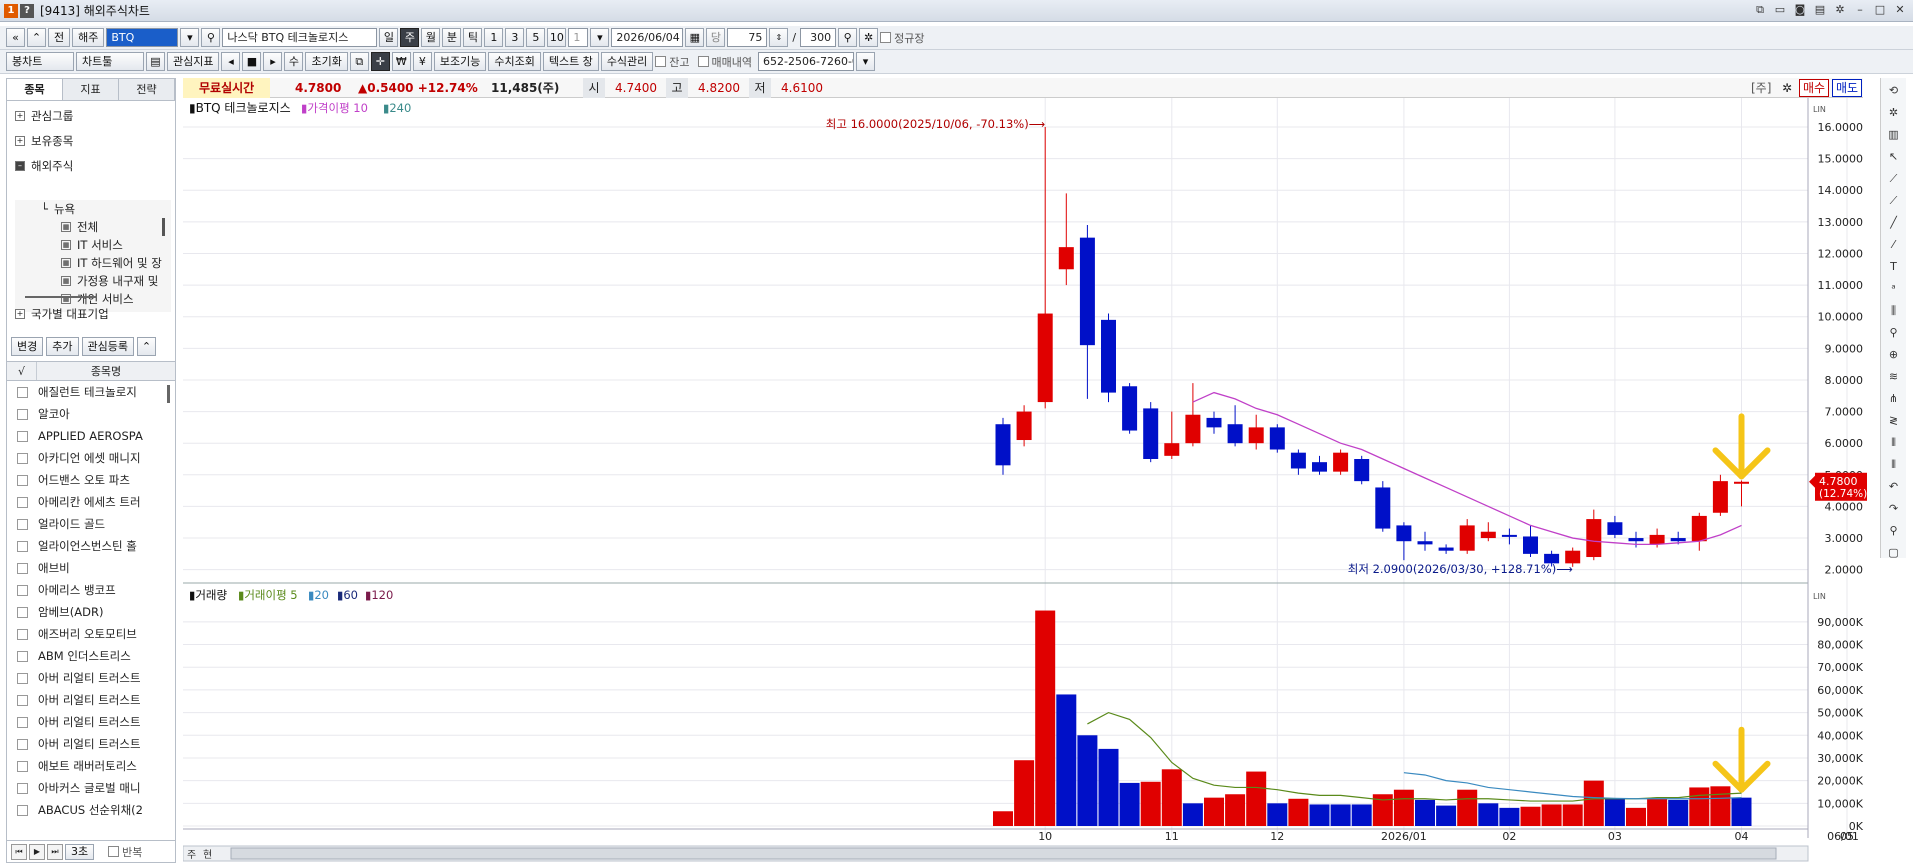  What do you see at coordinates (869, 37) in the screenshot?
I see `chart-settings-icon: ✲` at bounding box center [869, 37].